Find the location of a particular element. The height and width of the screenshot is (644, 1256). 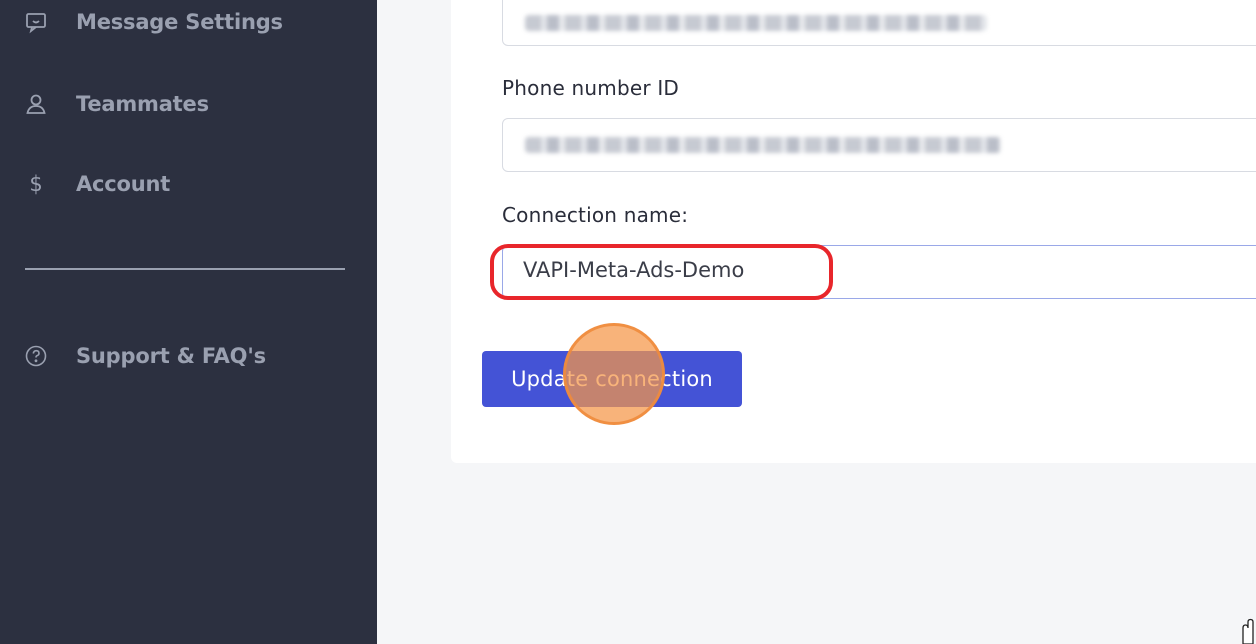

question-circle-icon is located at coordinates (36, 356).